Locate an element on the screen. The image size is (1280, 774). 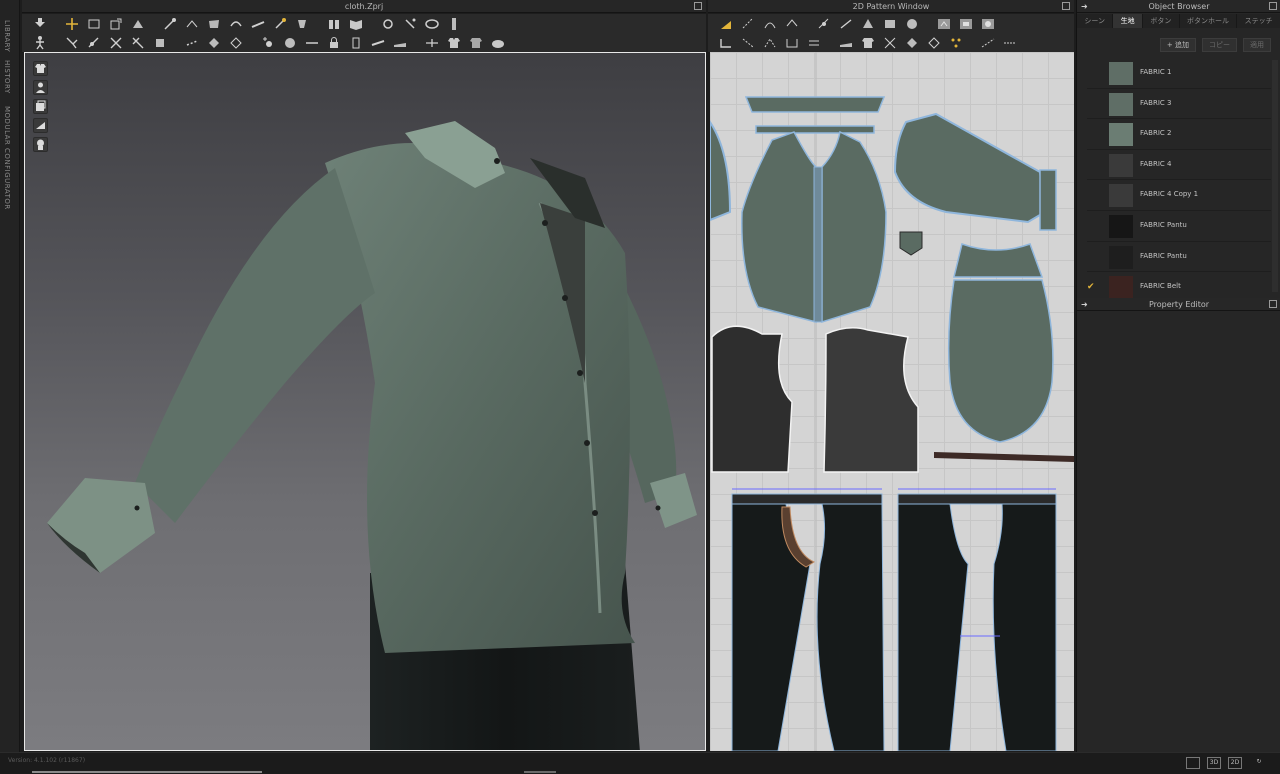
add-fabric-button: + 追加 is located at coordinates (1177, 45).